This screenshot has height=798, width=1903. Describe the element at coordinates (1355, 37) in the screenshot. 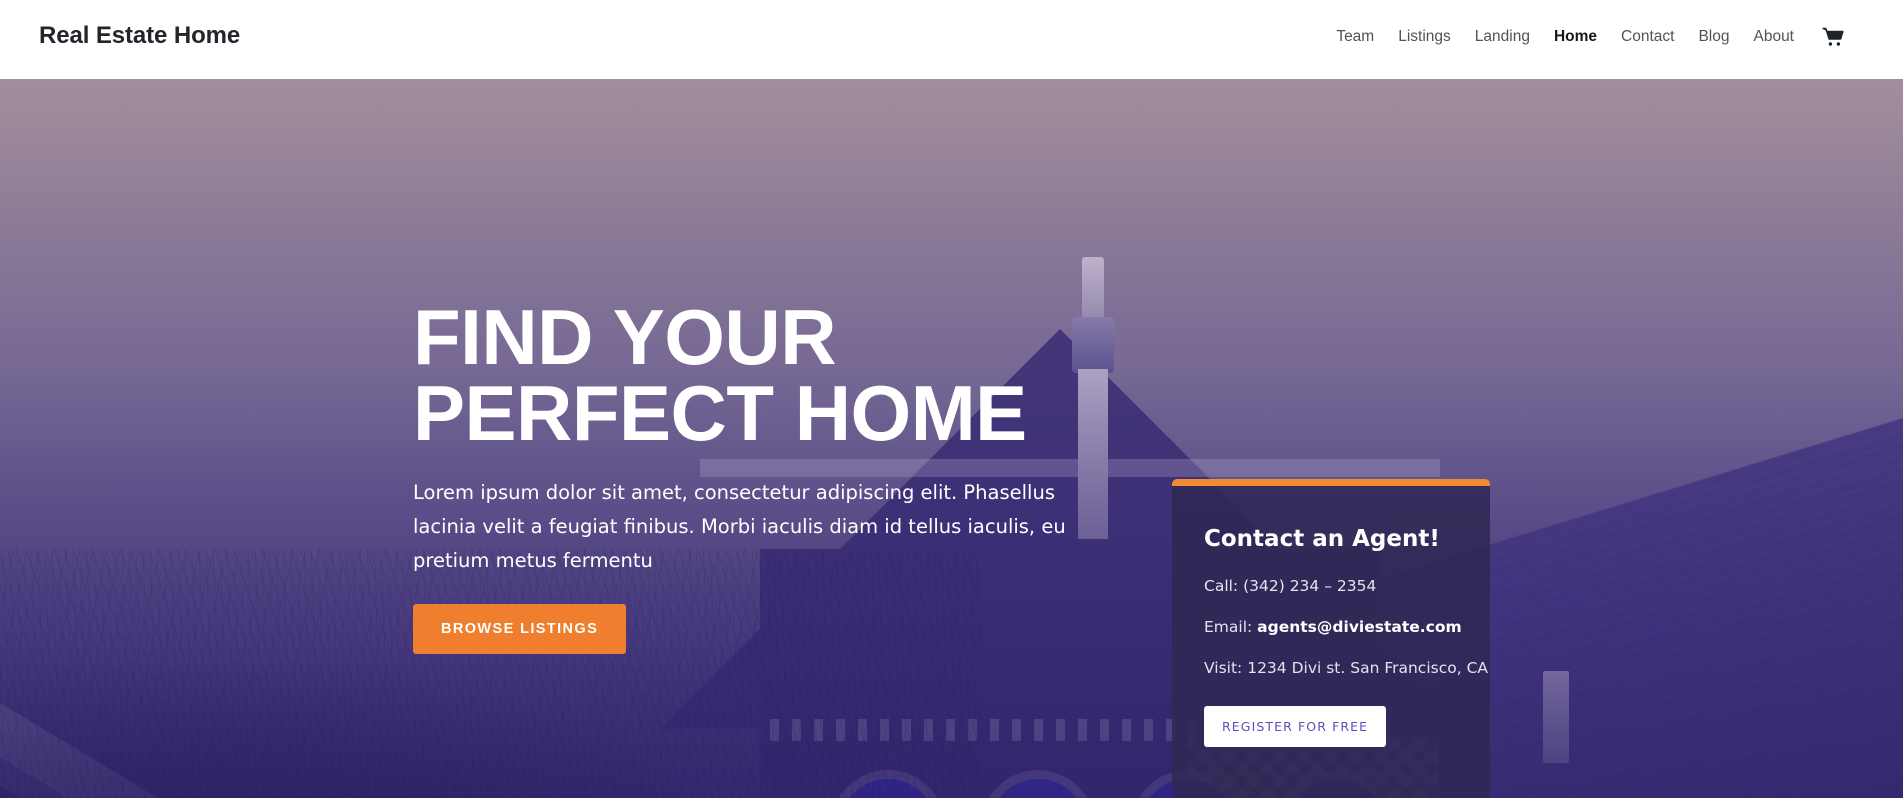

I see `nav-item-team: Team` at that location.